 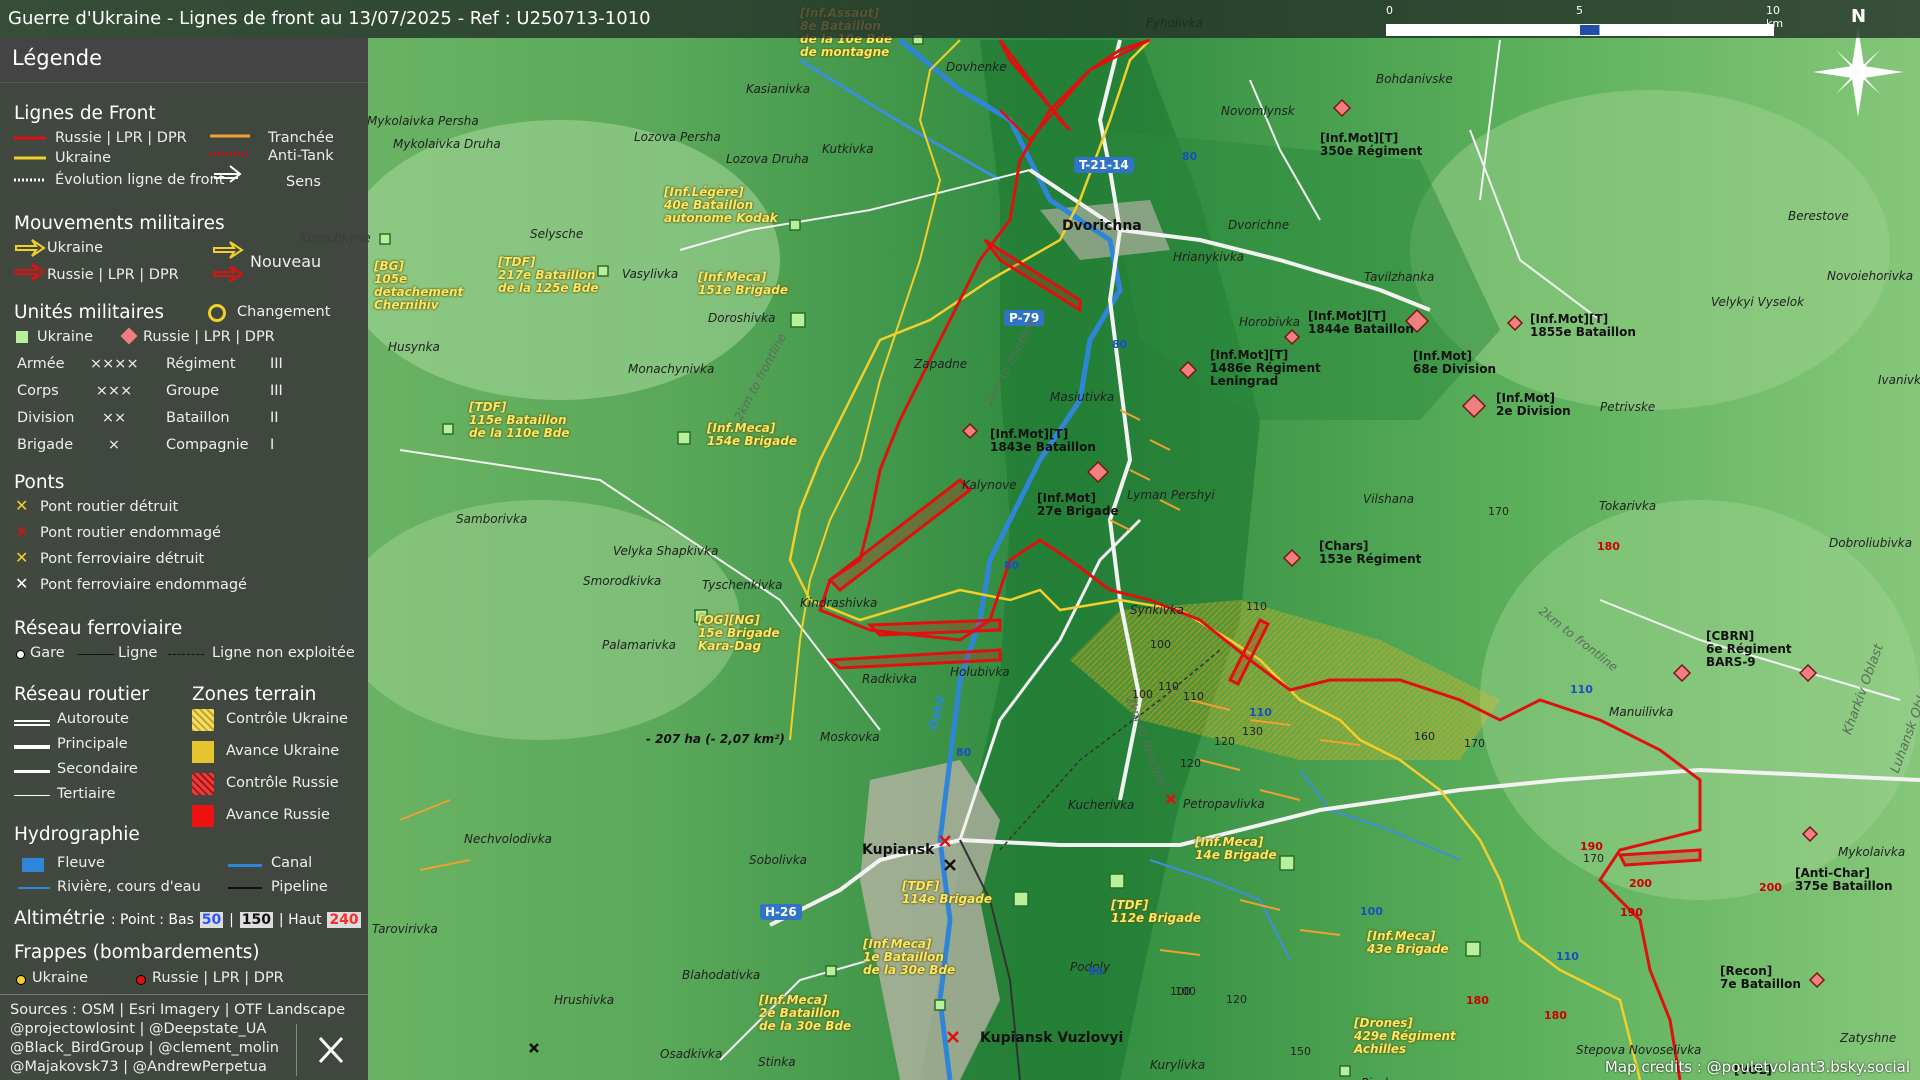 What do you see at coordinates (1104, 165) in the screenshot?
I see `road-shield: T-21-14` at bounding box center [1104, 165].